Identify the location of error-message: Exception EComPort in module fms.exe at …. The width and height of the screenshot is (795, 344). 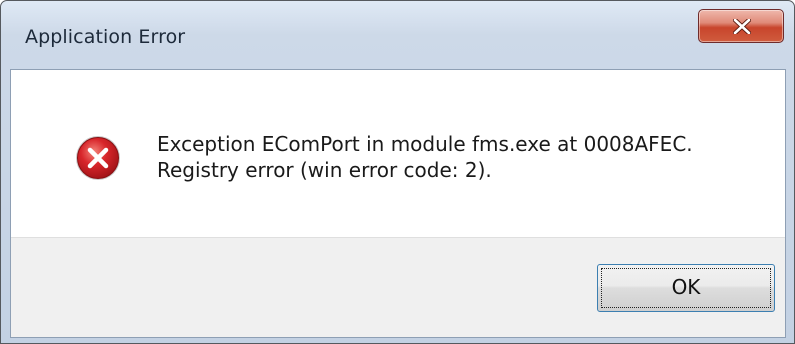
(425, 157).